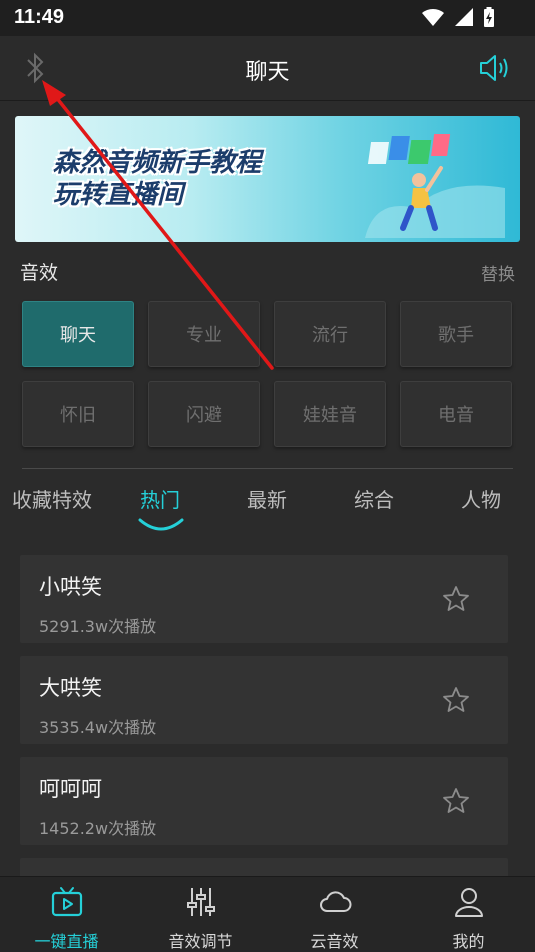  What do you see at coordinates (489, 17) in the screenshot?
I see `battery-charging-icon` at bounding box center [489, 17].